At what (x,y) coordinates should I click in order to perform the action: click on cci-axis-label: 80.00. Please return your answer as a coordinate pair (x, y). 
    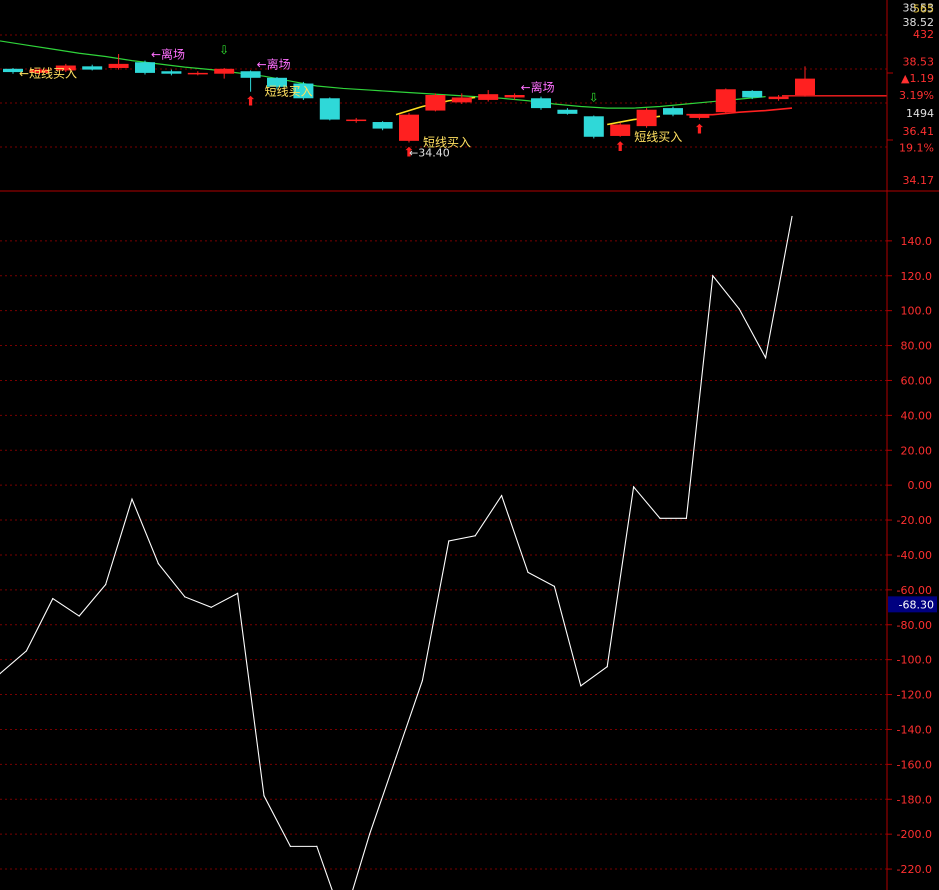
    Looking at the image, I should click on (917, 346).